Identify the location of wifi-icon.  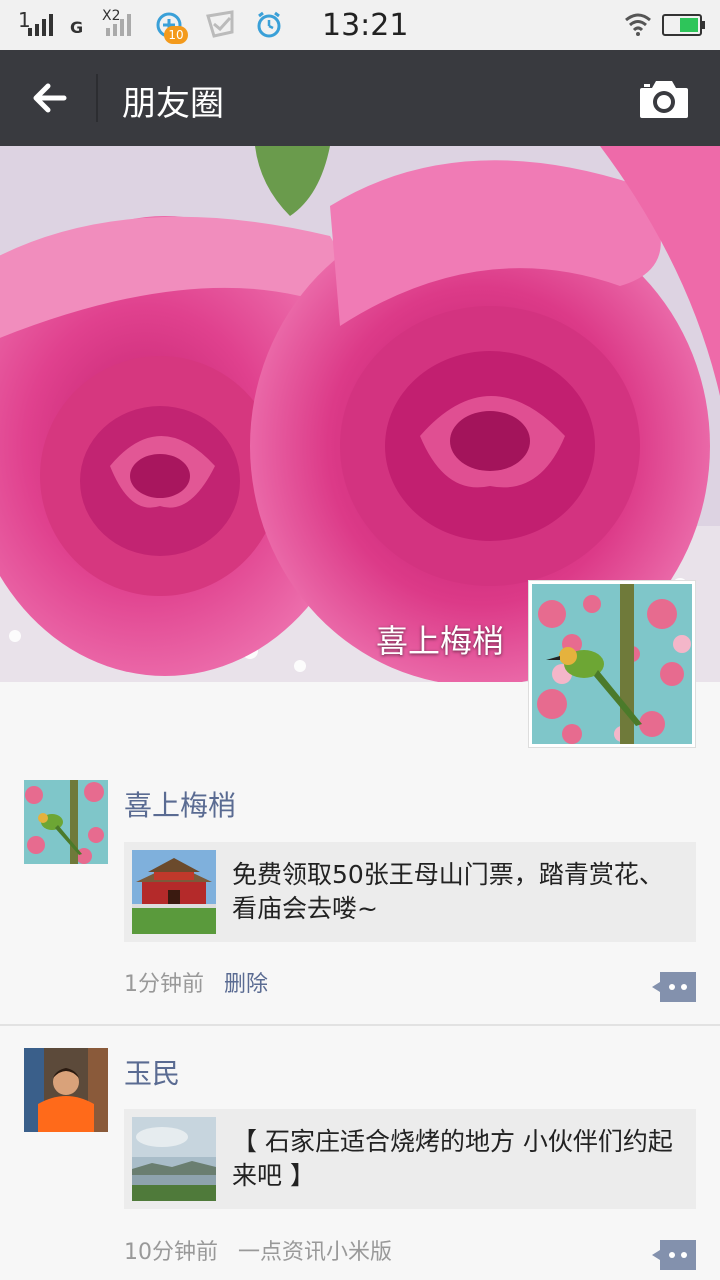
(638, 24).